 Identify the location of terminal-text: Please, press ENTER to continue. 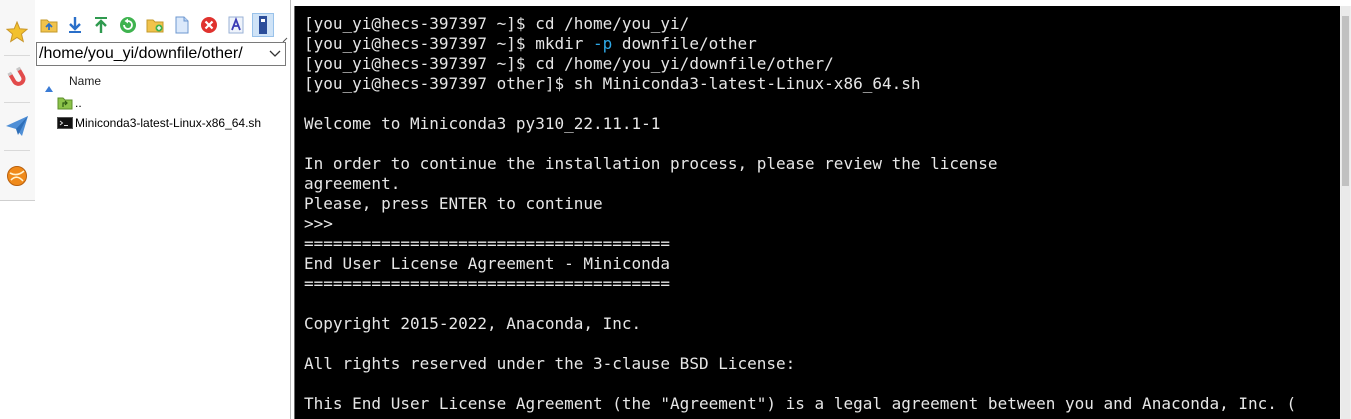
(453, 203).